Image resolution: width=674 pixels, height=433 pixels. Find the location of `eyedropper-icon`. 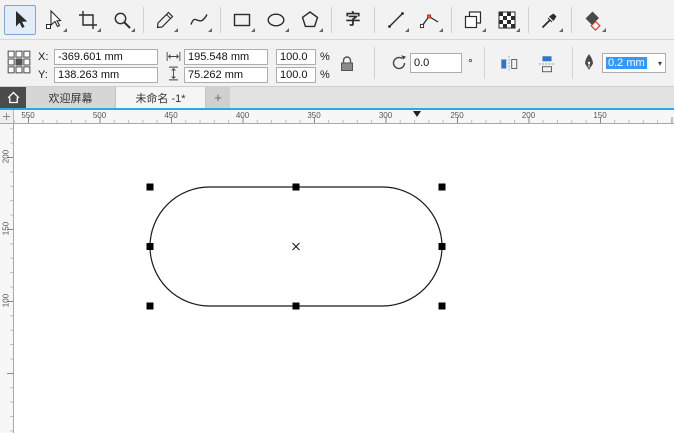

eyedropper-icon is located at coordinates (549, 20).